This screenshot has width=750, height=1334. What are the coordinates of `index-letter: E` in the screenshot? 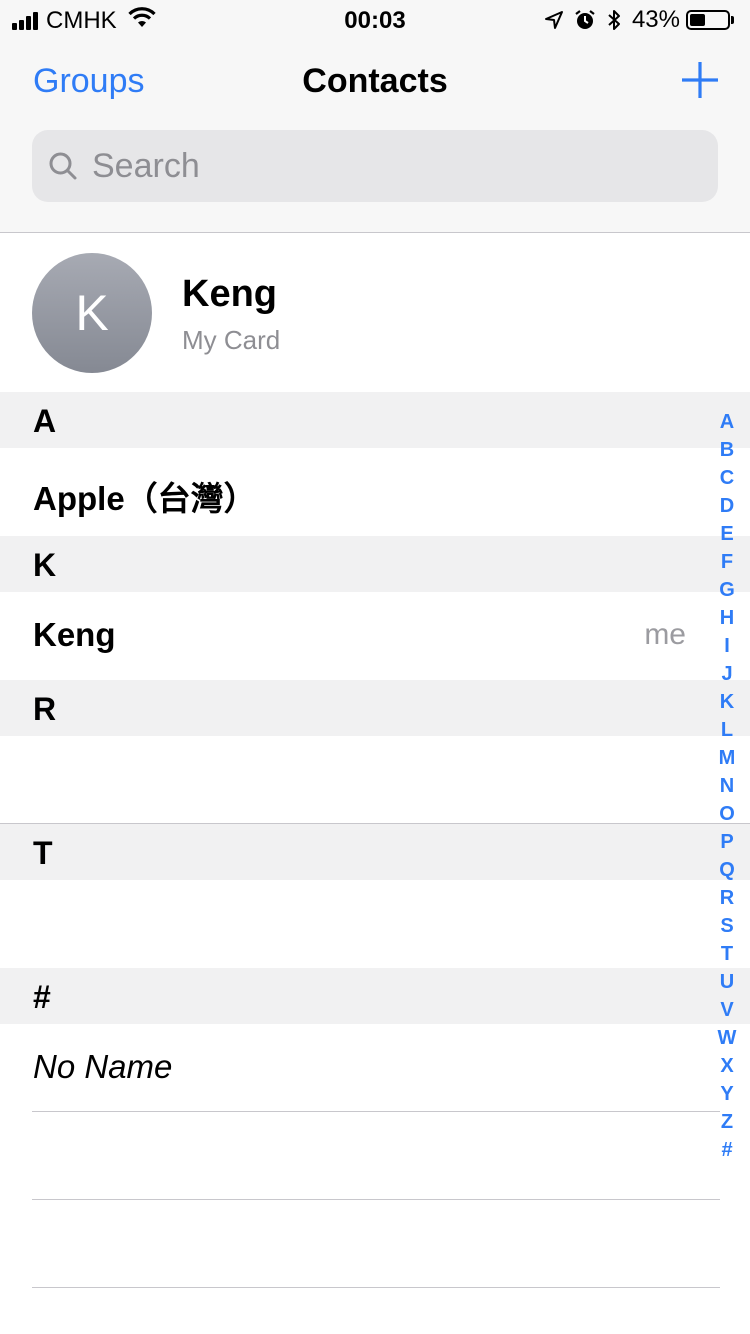 It's located at (727, 534).